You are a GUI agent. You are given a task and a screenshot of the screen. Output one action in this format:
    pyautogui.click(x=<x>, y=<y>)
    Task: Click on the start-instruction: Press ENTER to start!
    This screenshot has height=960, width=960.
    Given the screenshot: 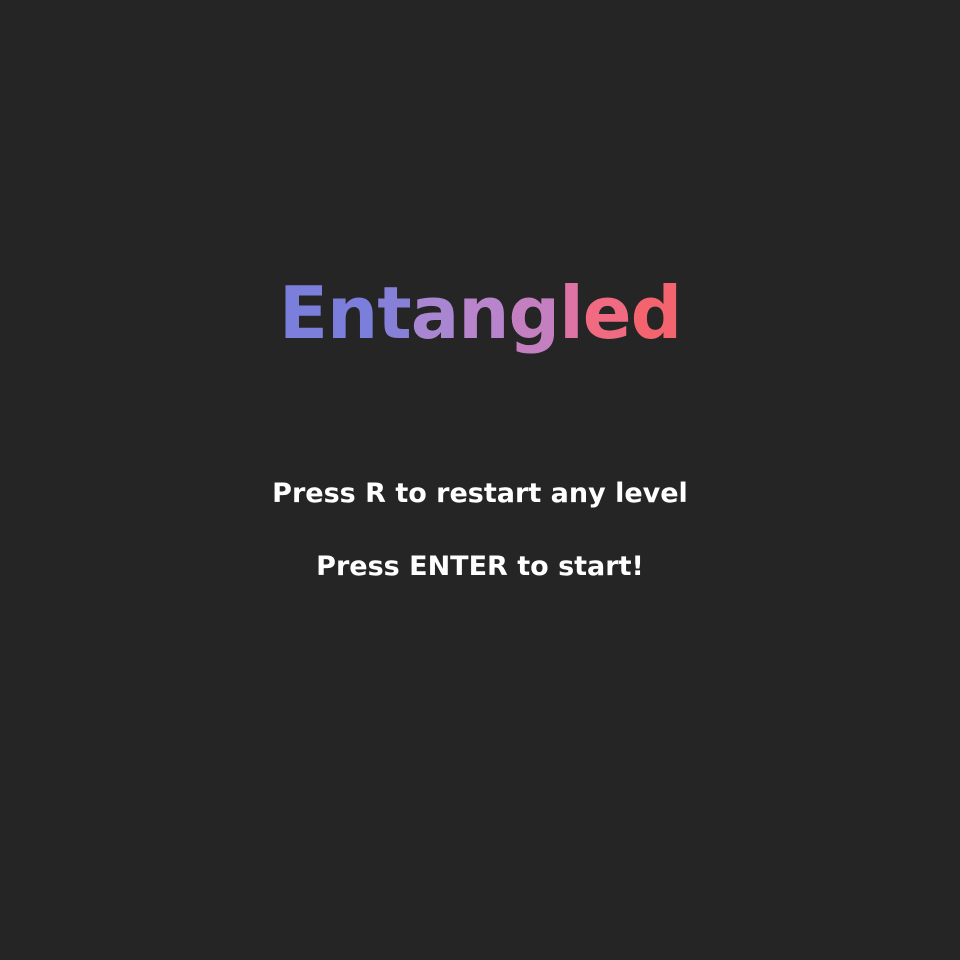 What is the action you would take?
    pyautogui.click(x=480, y=566)
    